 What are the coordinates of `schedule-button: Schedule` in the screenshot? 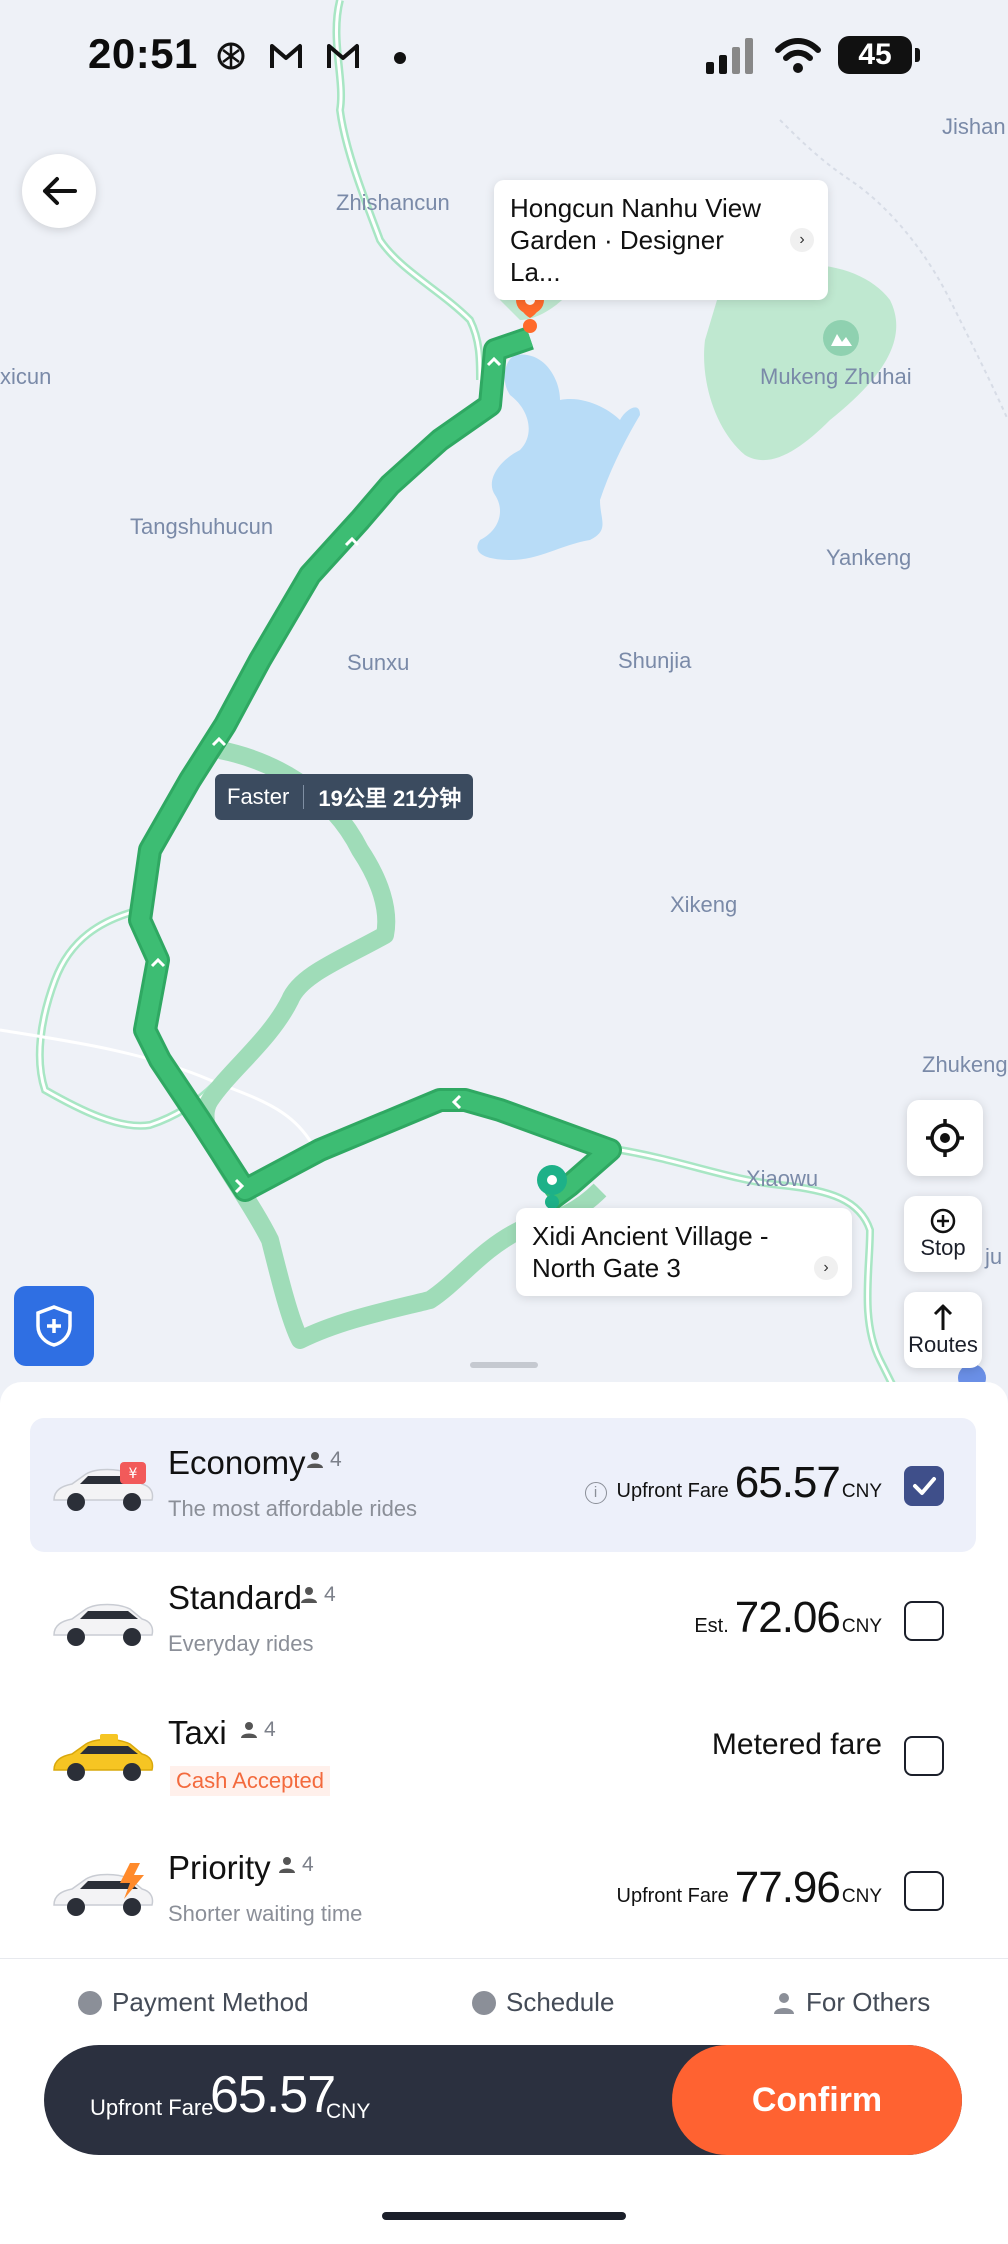 It's located at (543, 2002).